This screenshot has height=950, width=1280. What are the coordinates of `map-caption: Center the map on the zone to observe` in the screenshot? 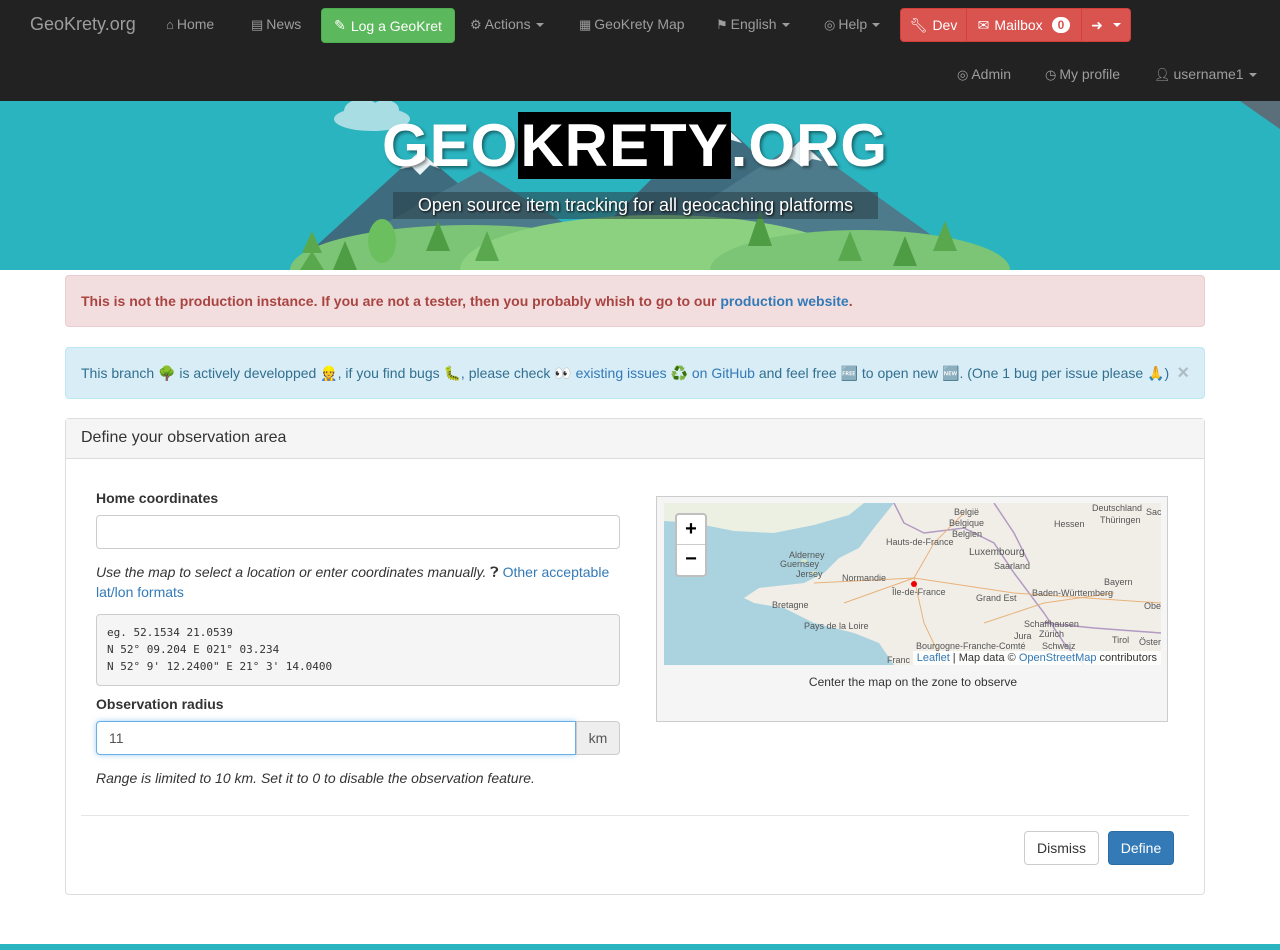 It's located at (913, 682).